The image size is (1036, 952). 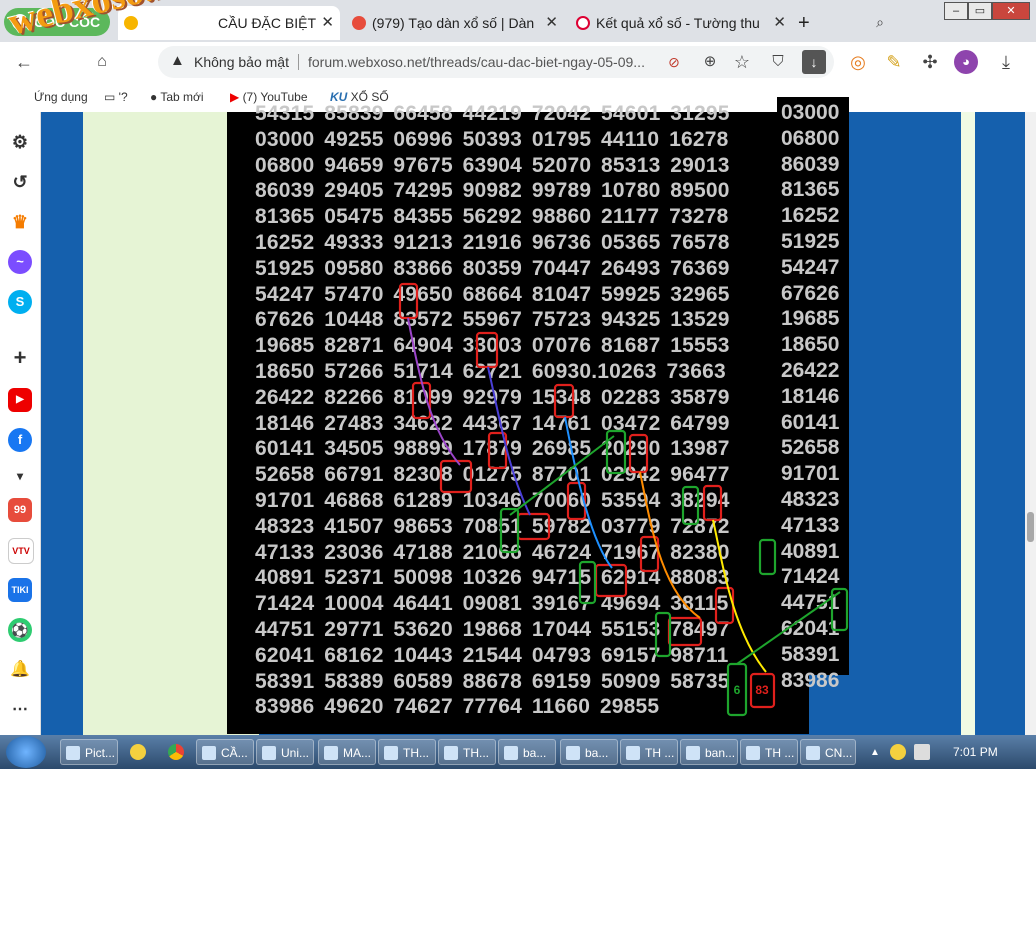 I want to click on tail-number: 83986, so click(x=810, y=680).